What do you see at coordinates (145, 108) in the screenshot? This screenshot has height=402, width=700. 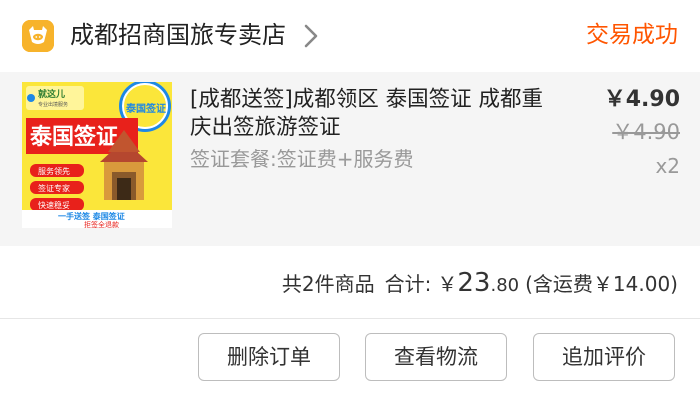 I see `thumb-badge: 泰国签证` at bounding box center [145, 108].